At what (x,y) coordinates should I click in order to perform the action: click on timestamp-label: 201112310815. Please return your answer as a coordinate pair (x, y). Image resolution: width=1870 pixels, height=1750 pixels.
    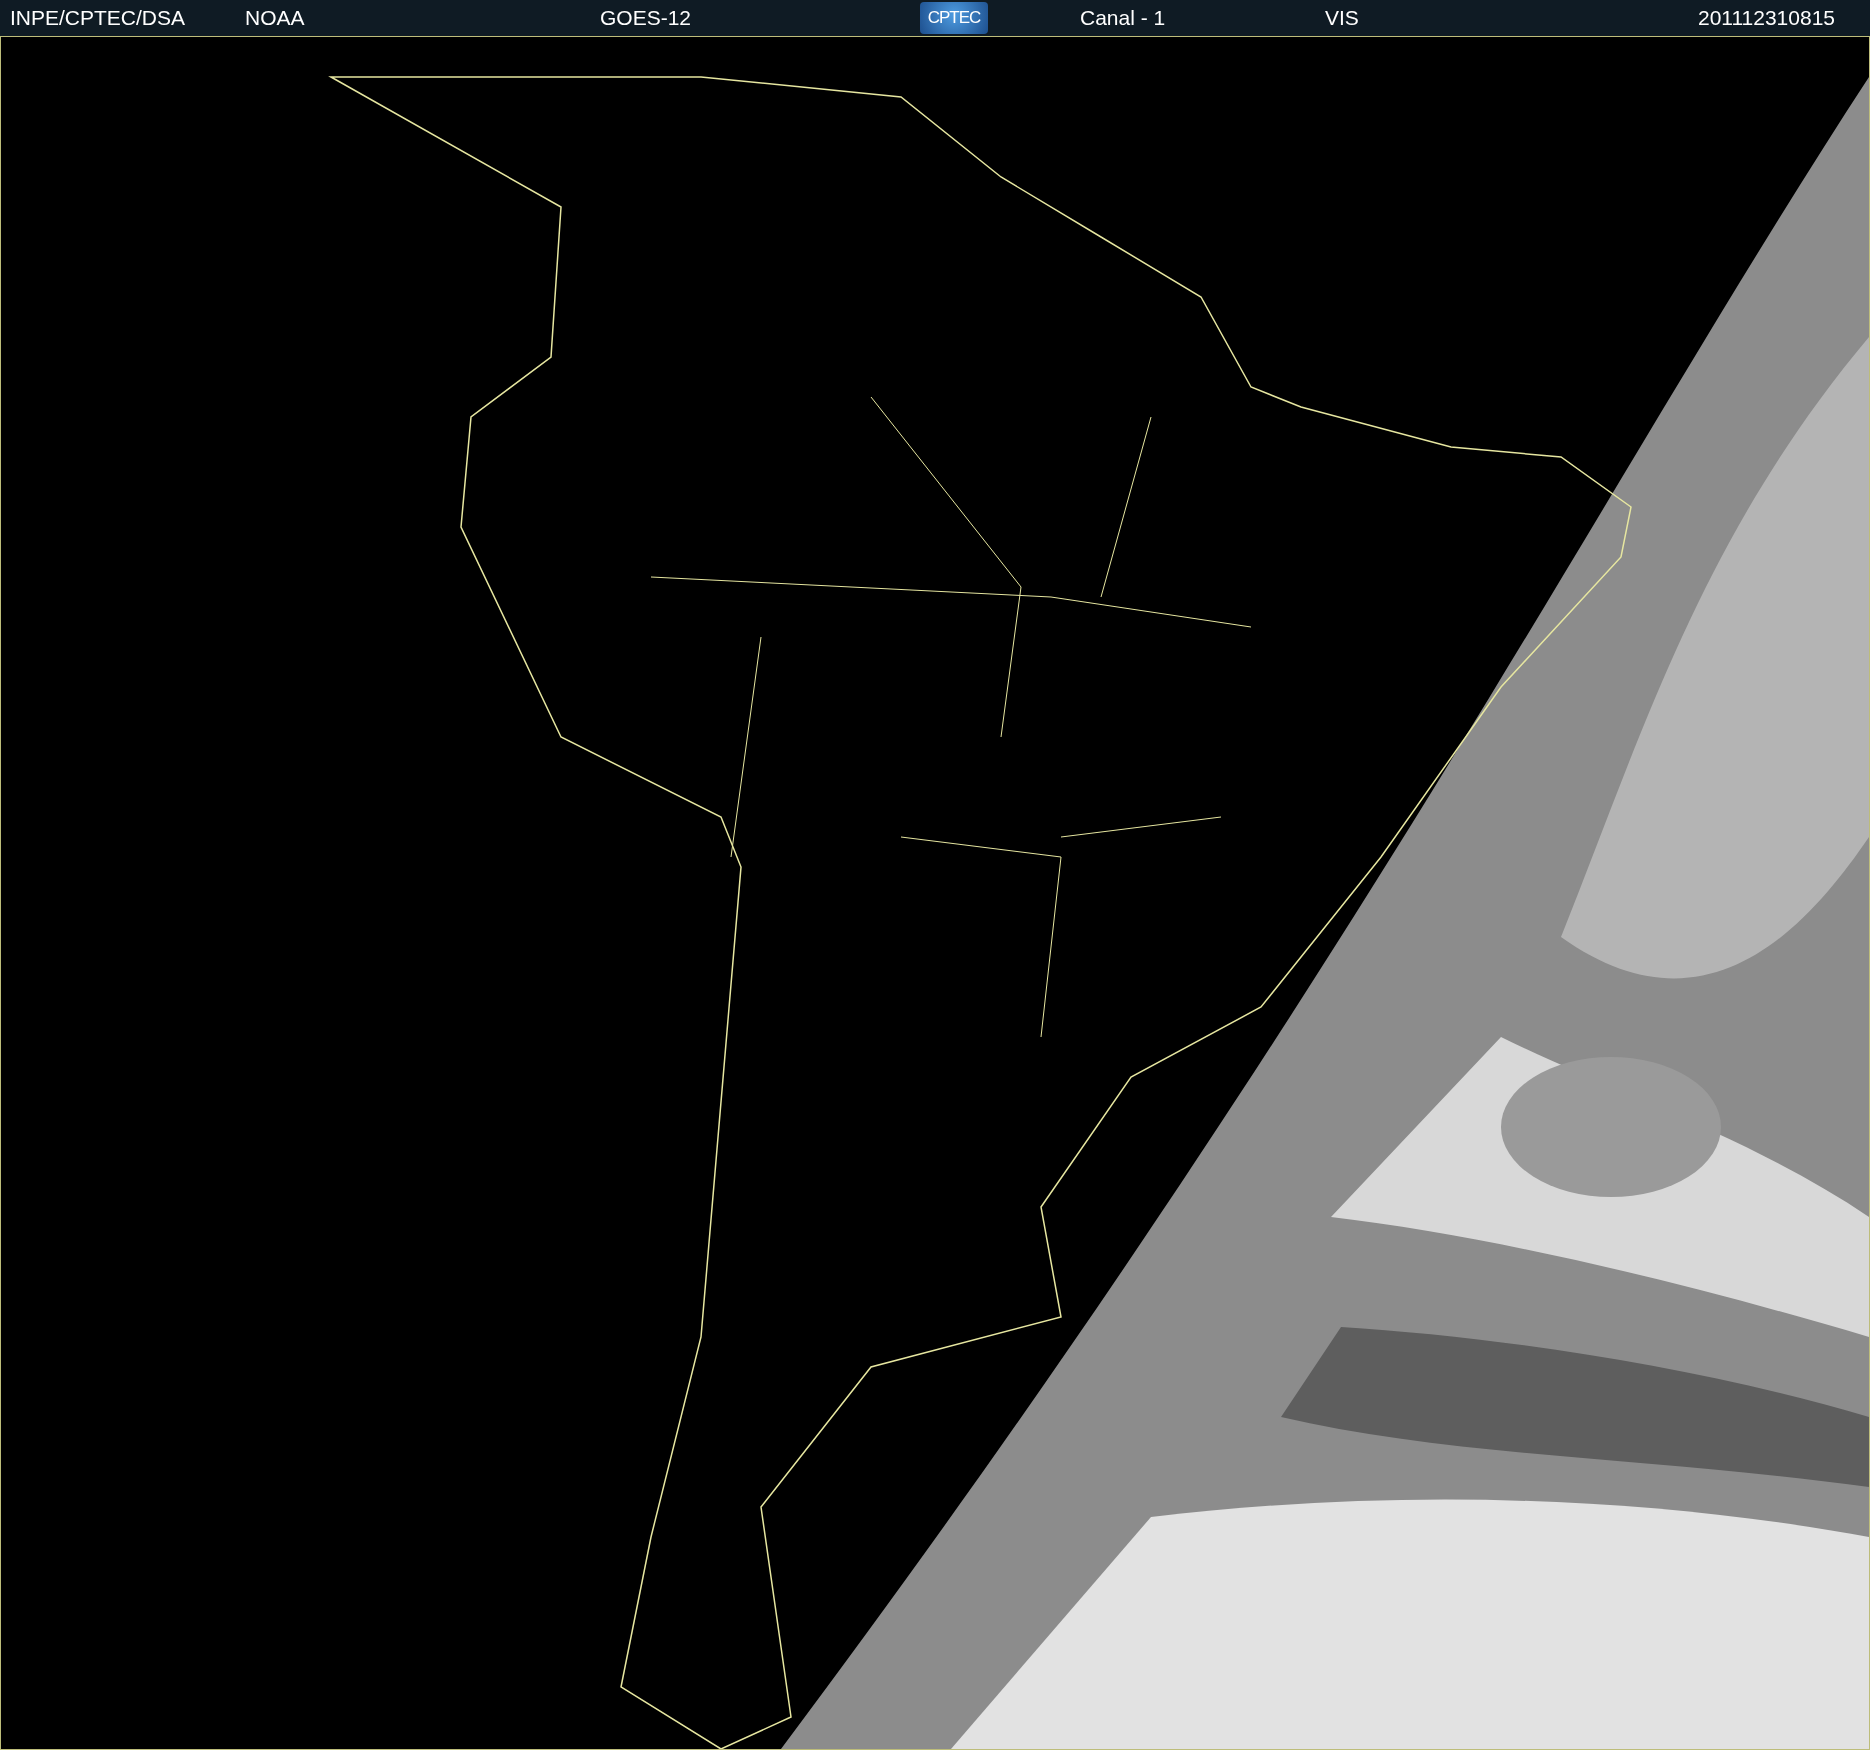
    Looking at the image, I should click on (1766, 18).